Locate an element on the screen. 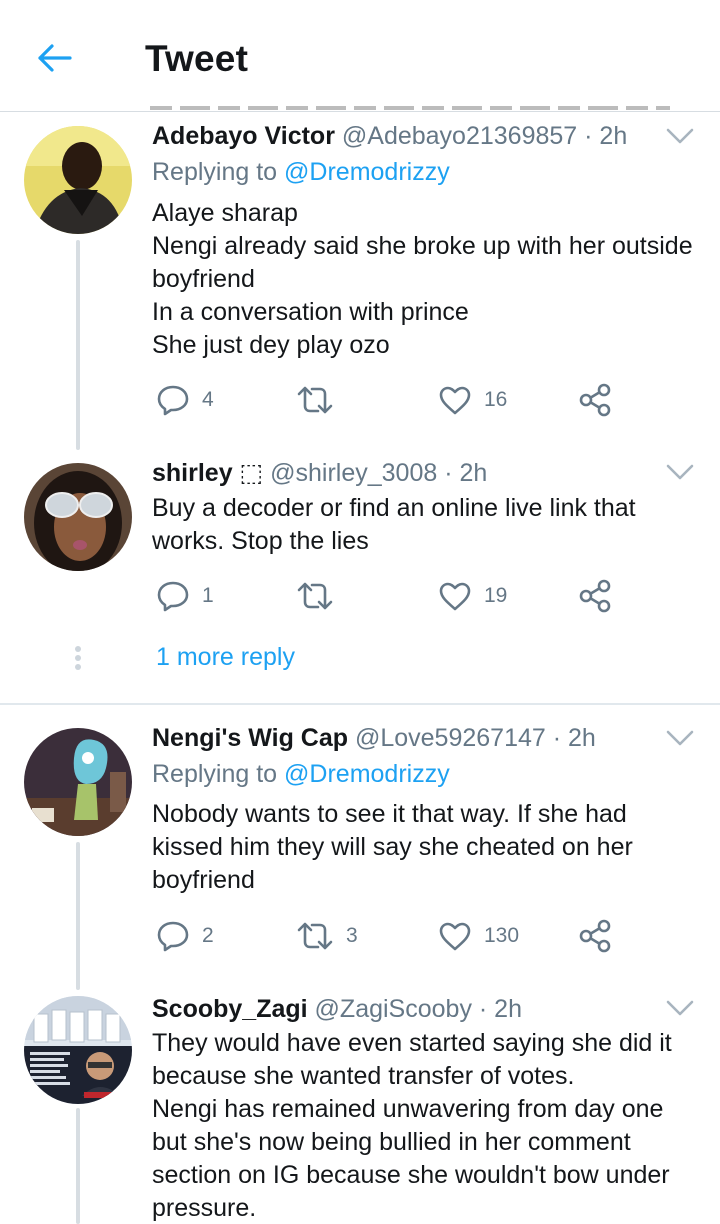 The width and height of the screenshot is (720, 1224). author-name: Scooby_Zagi is located at coordinates (230, 1009).